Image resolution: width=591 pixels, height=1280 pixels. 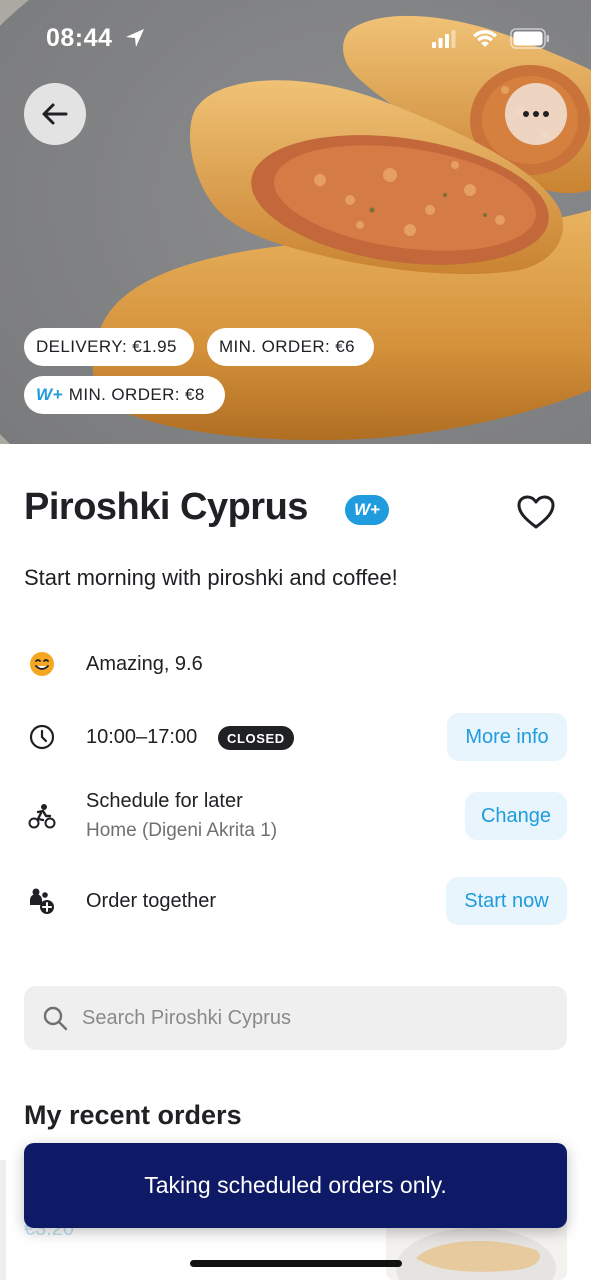 What do you see at coordinates (144, 664) in the screenshot?
I see `rating-text: Amazing, 9.6` at bounding box center [144, 664].